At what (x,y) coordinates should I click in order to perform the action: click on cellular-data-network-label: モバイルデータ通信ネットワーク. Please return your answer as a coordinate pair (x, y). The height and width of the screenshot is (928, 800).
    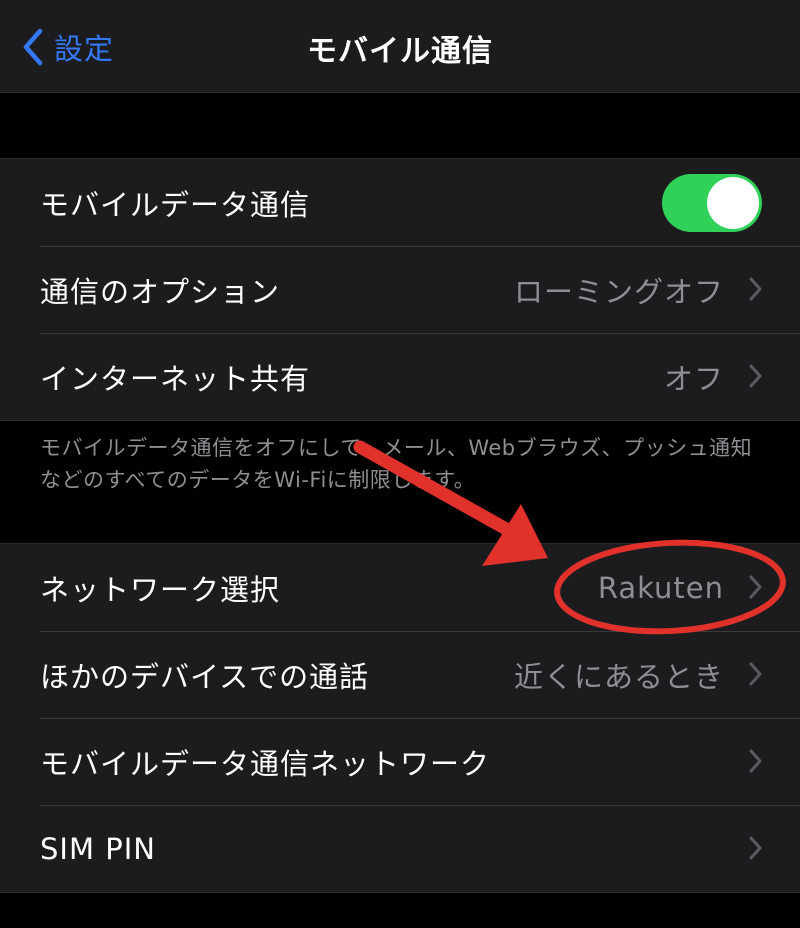
    Looking at the image, I should click on (265, 763).